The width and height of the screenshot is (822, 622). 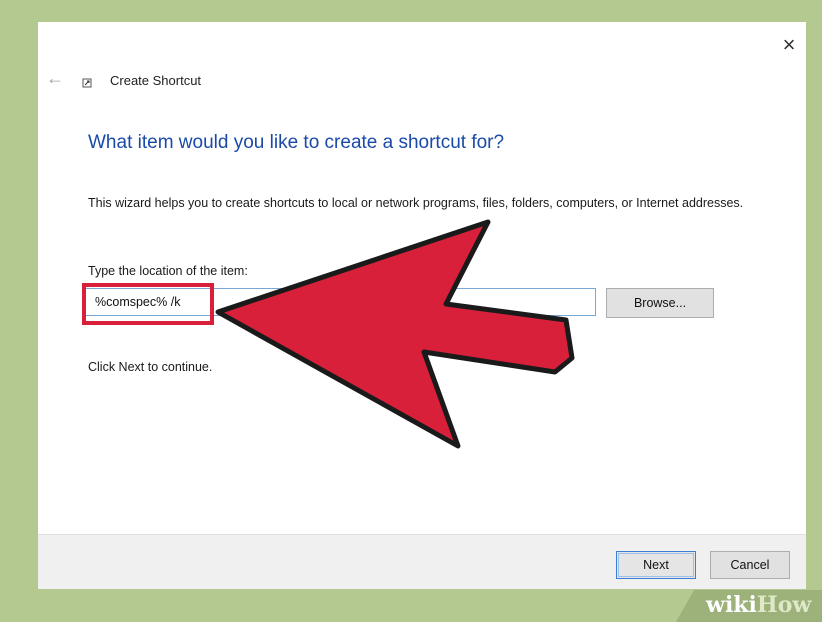 I want to click on wikihow-watermark: wikiHow, so click(x=749, y=606).